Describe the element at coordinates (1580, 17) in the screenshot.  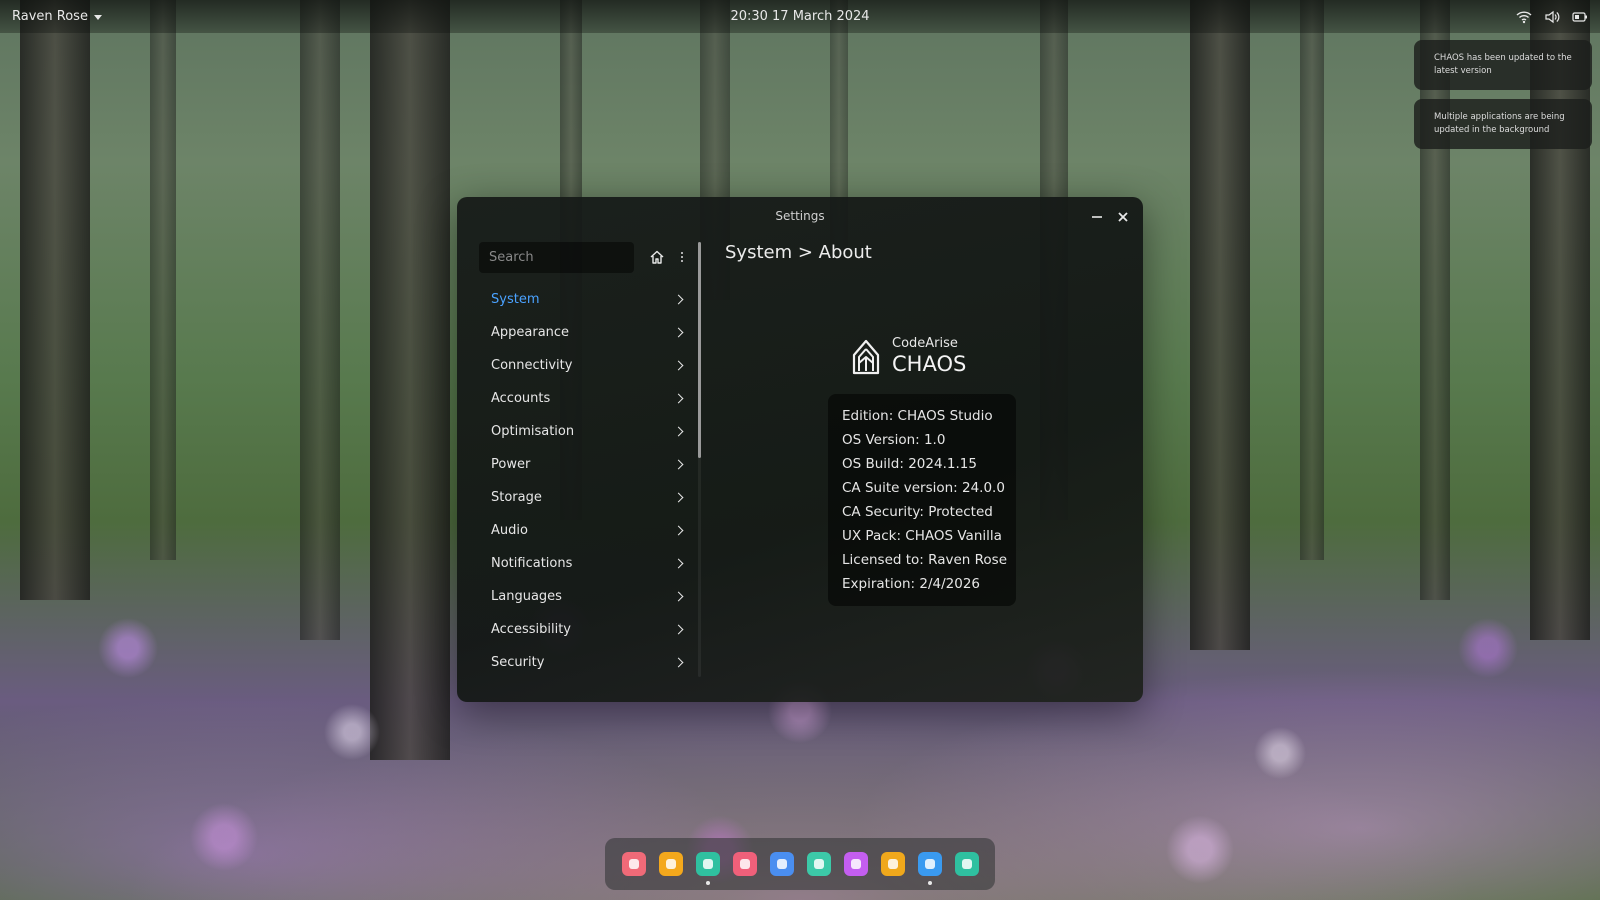
I see `battery-icon` at that location.